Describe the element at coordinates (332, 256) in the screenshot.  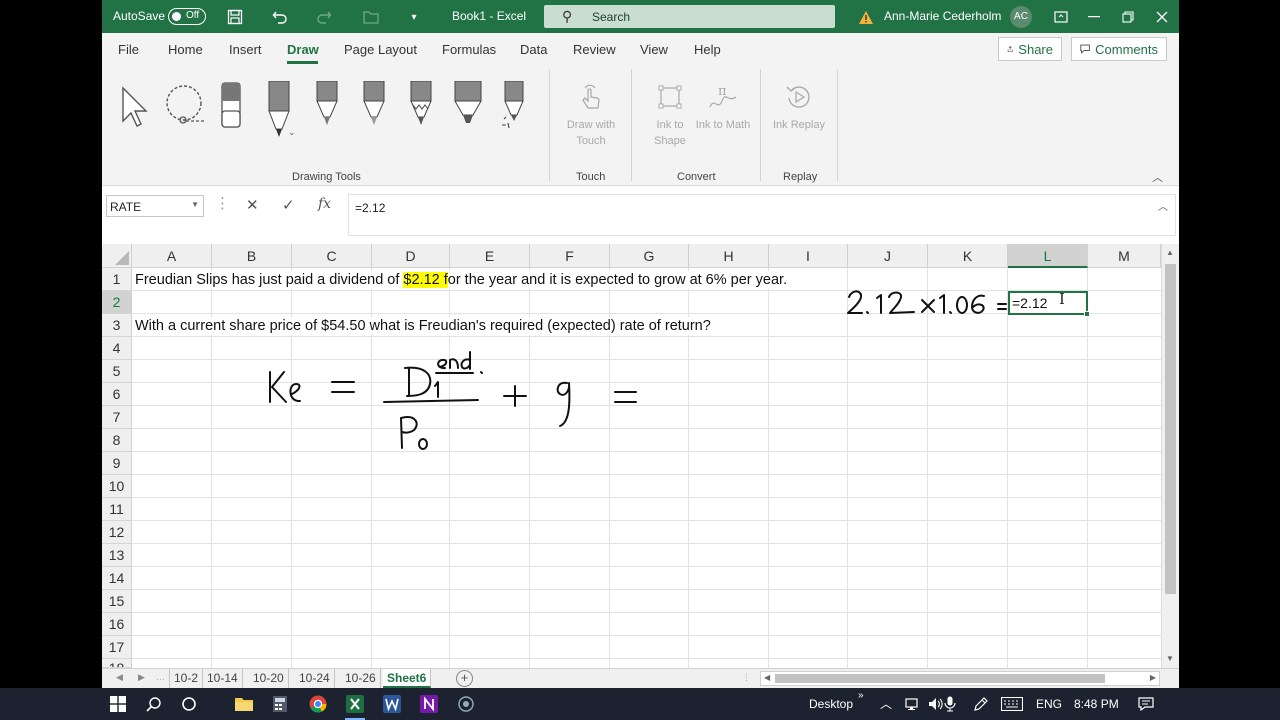
I see `column-header-c: C` at that location.